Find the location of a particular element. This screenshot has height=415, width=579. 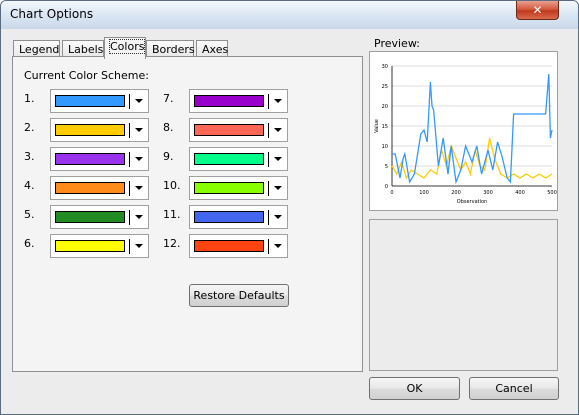

close-button: ✕ is located at coordinates (537, 10).